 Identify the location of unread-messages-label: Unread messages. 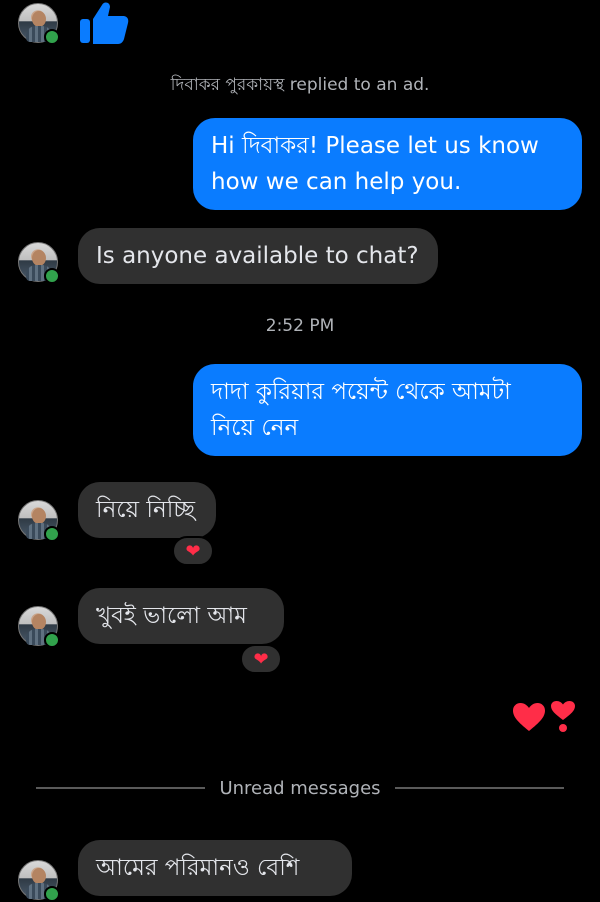
(300, 788).